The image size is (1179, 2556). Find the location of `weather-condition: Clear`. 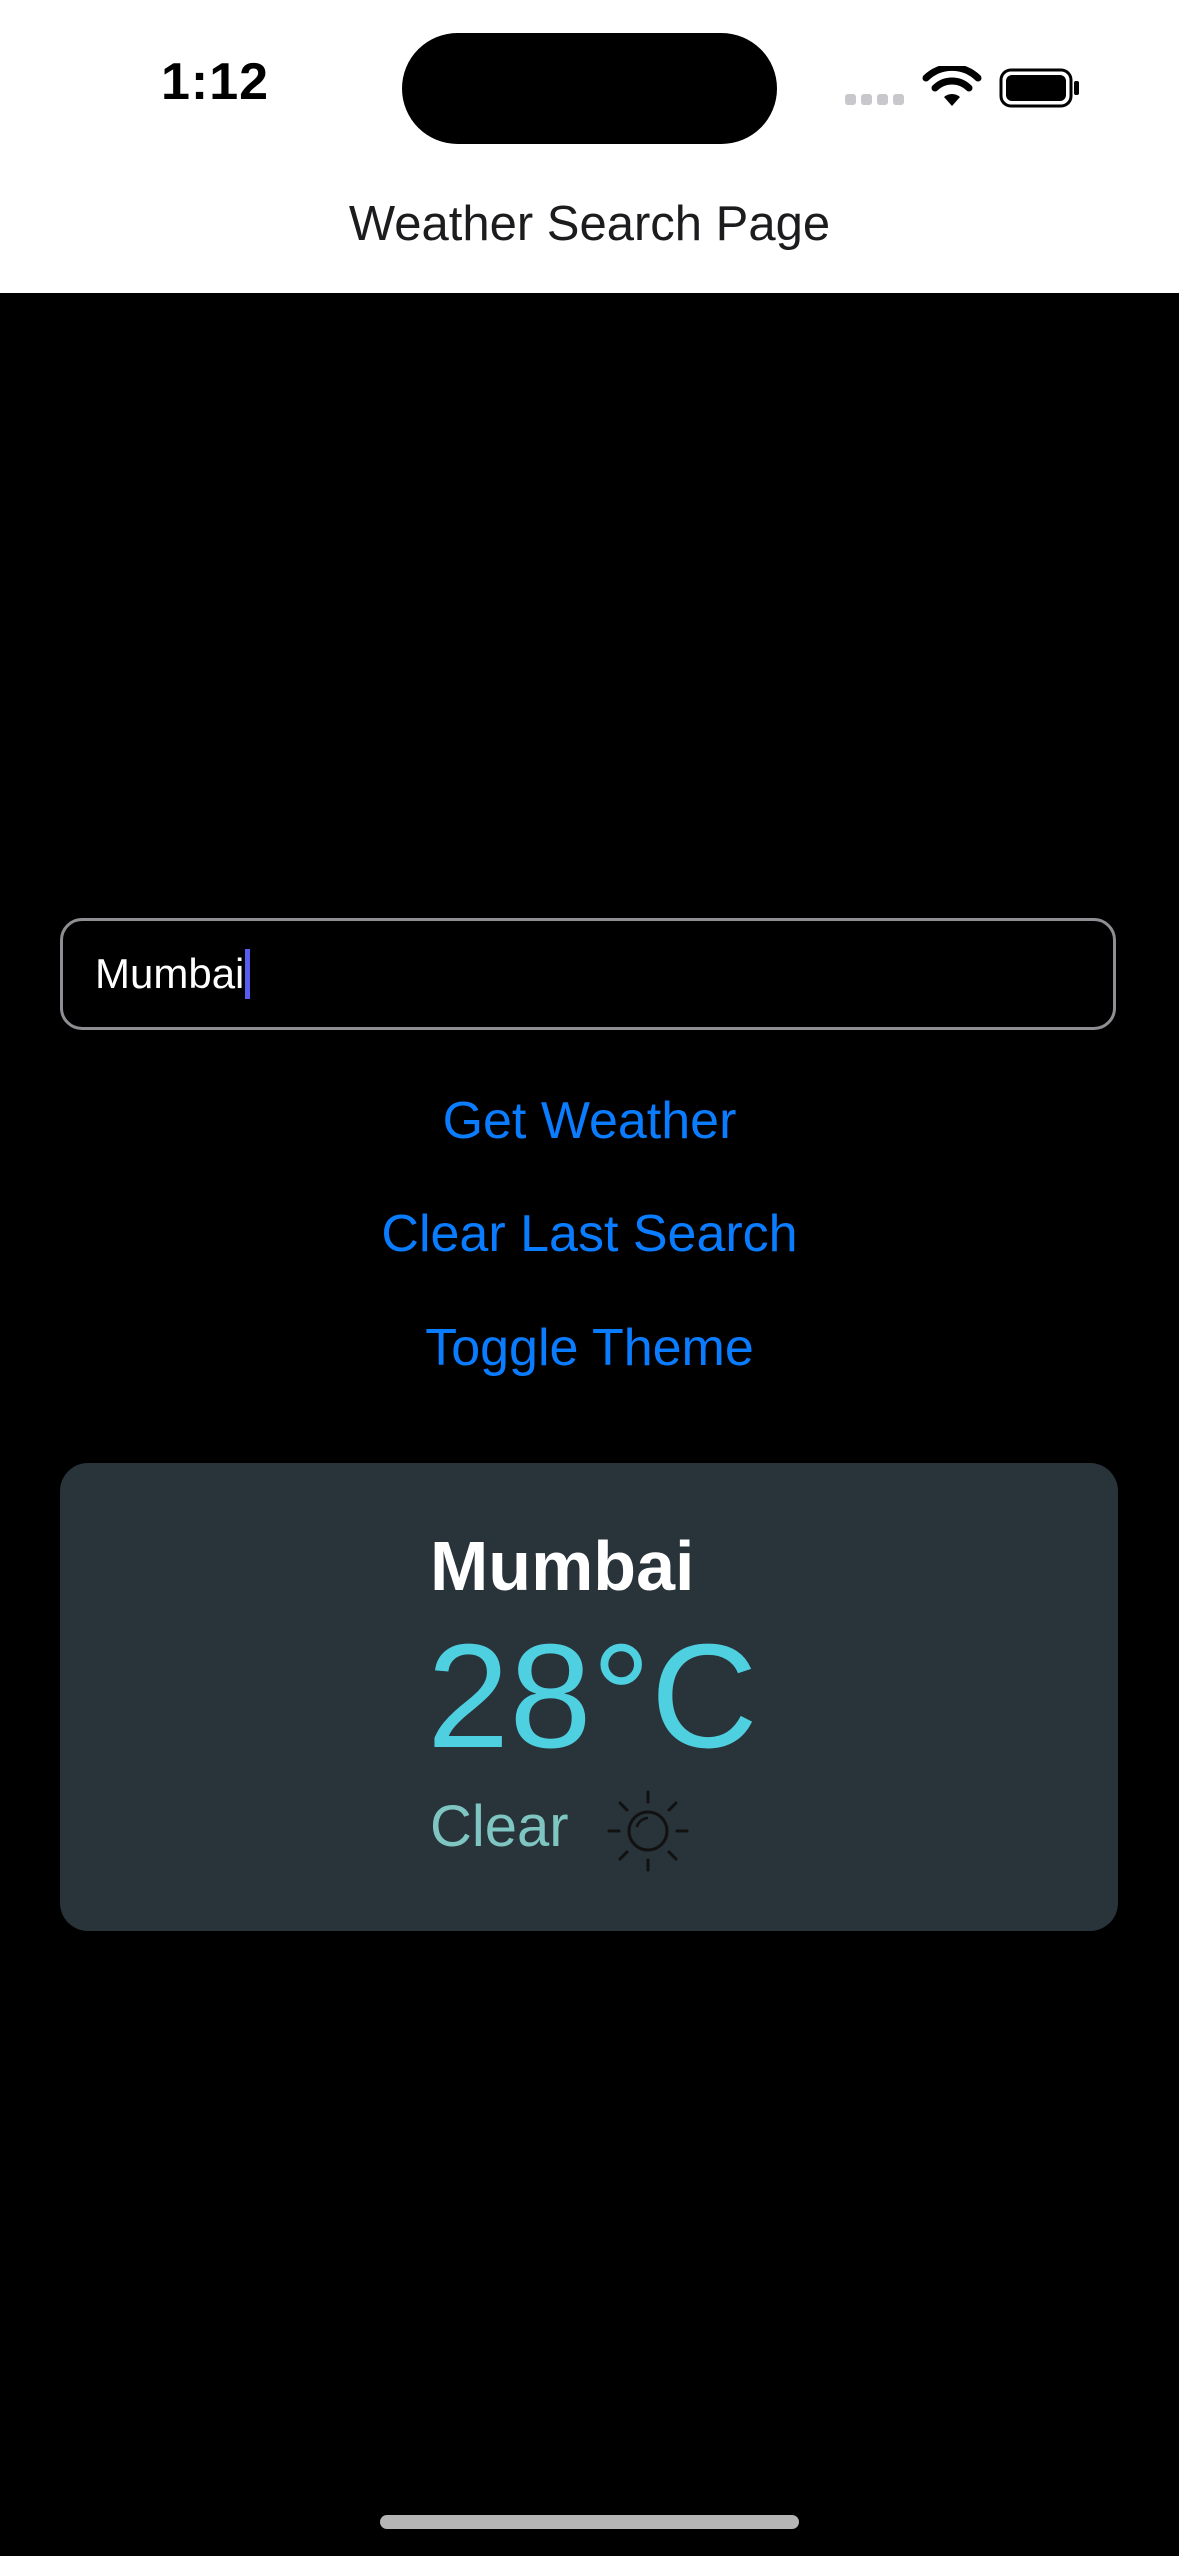

weather-condition: Clear is located at coordinates (499, 1826).